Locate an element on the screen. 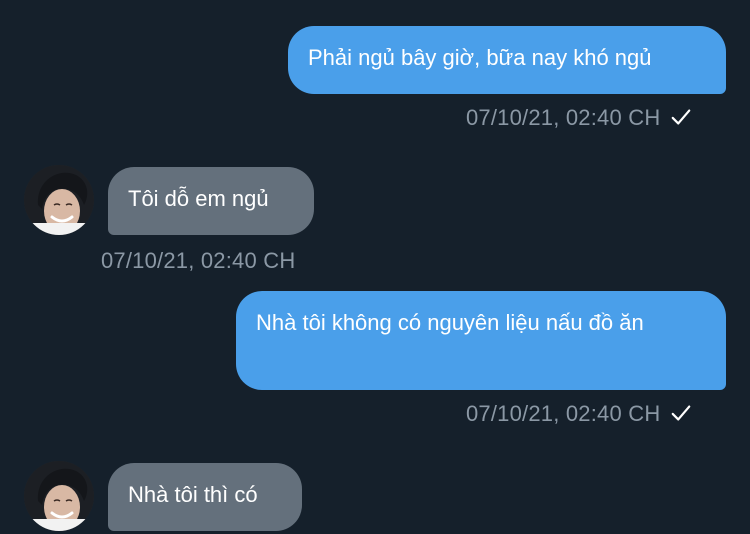 Image resolution: width=750 pixels, height=534 pixels. message-bubble-outgoing: Nhà tôi không có nguyên liệu nấu đồ ăn is located at coordinates (481, 340).